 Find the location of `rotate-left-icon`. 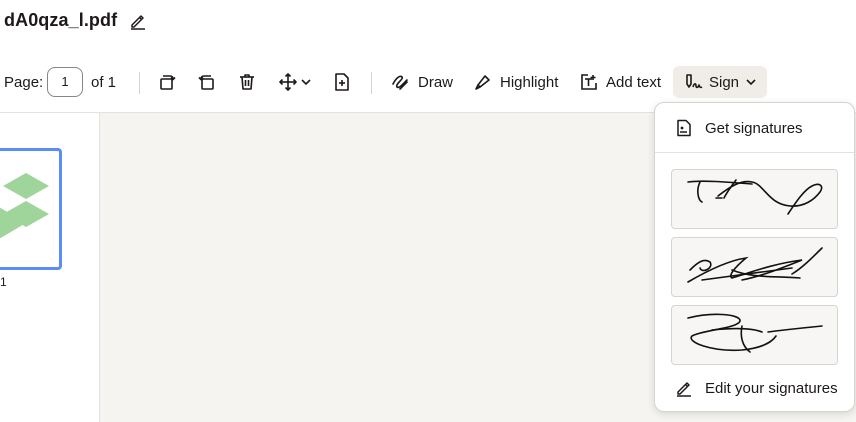

rotate-left-icon is located at coordinates (206, 82).